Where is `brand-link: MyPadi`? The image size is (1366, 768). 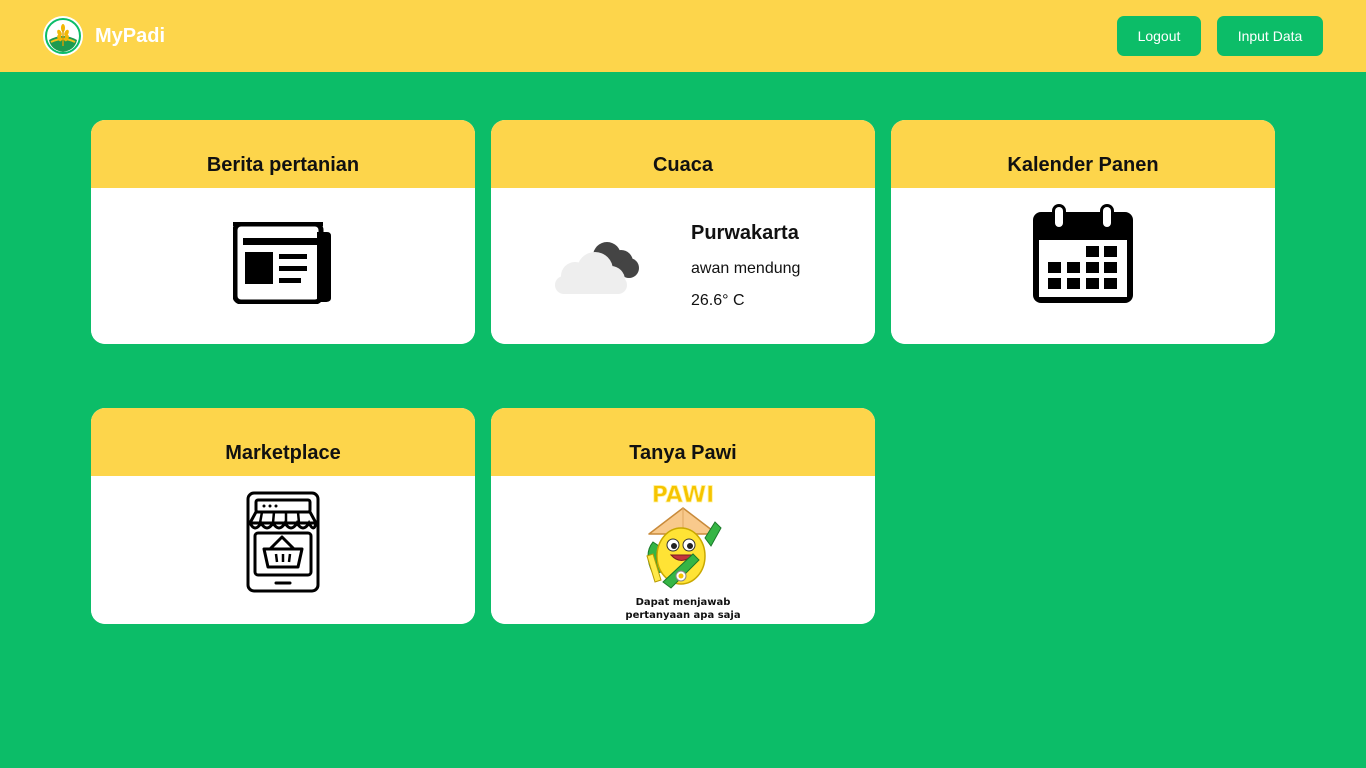 brand-link: MyPadi is located at coordinates (104, 36).